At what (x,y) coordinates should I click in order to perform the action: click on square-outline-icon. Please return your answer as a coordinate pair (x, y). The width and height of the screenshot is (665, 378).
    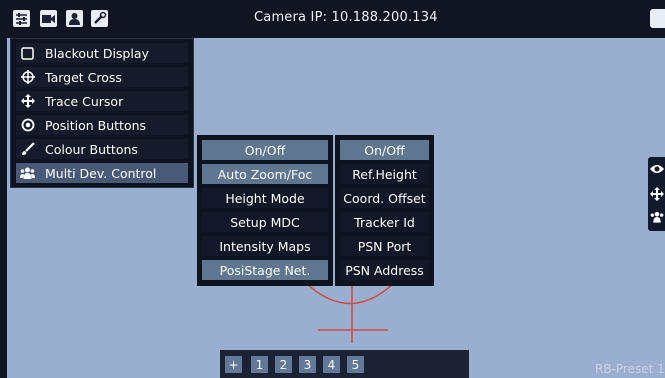
    Looking at the image, I should click on (27, 53).